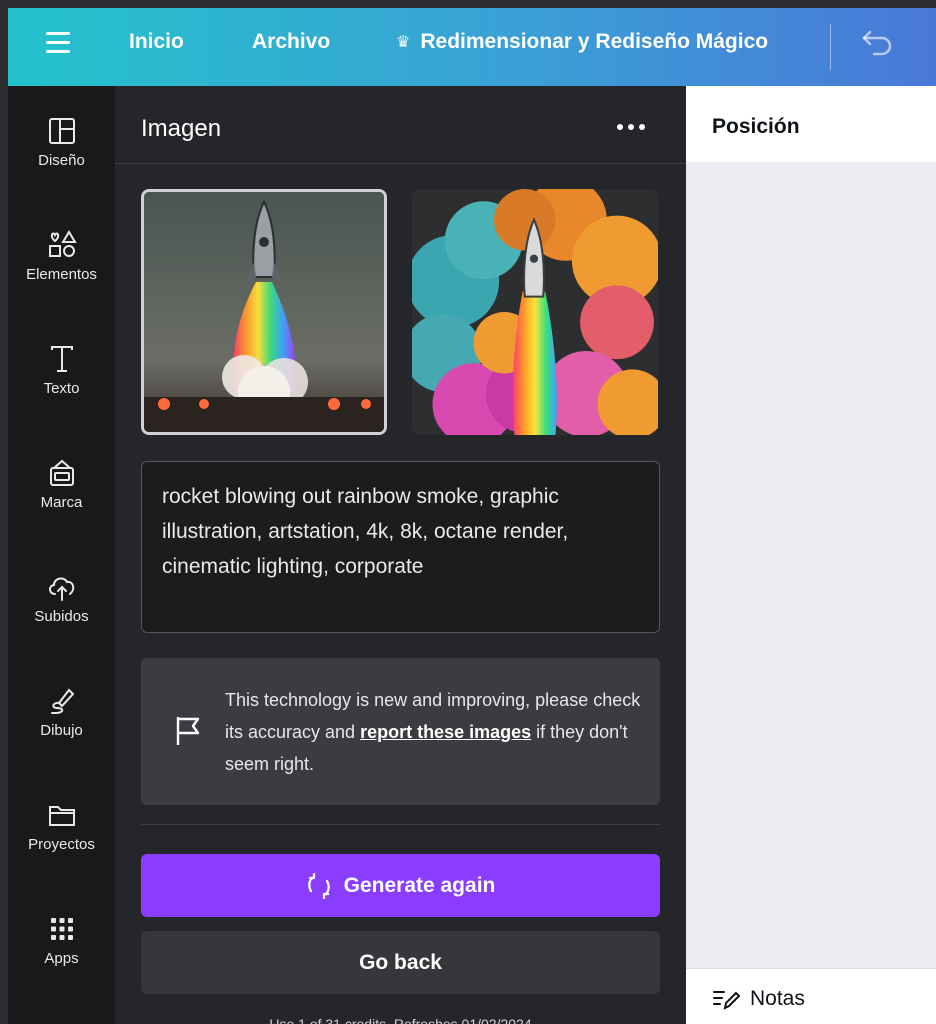 This screenshot has width=936, height=1024. Describe the element at coordinates (61, 472) in the screenshot. I see `brand-icon` at that location.